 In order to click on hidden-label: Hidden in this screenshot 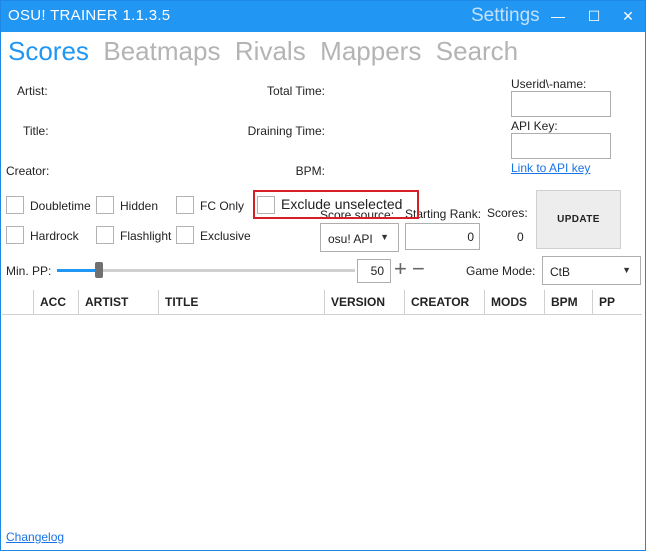, I will do `click(139, 206)`.